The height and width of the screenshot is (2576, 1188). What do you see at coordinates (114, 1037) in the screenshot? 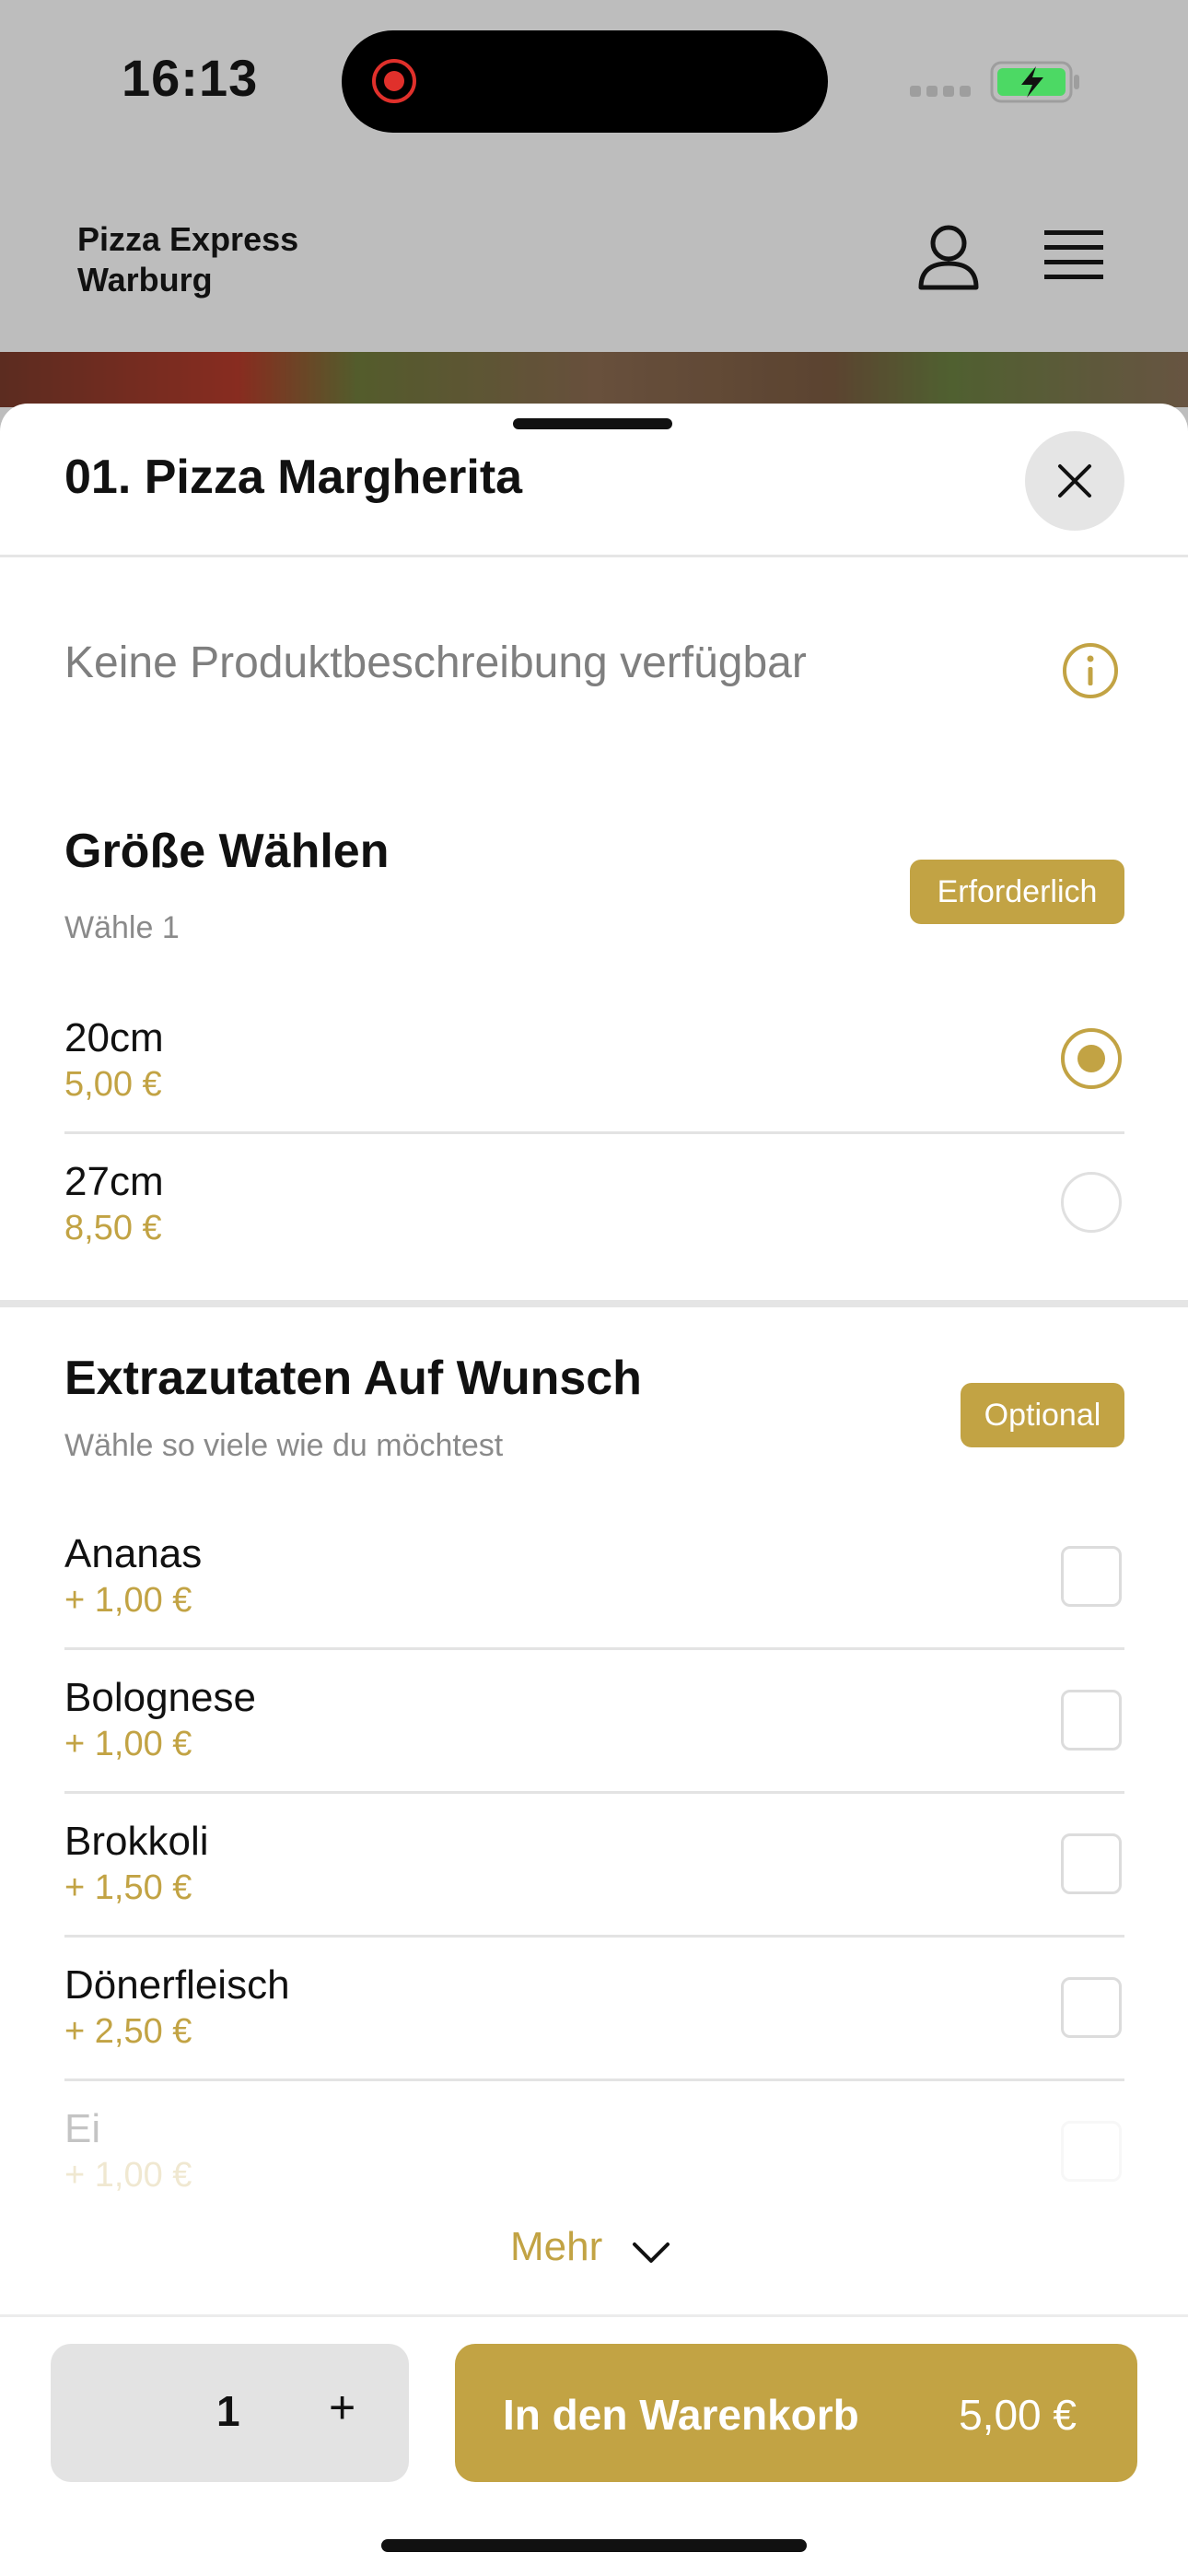
I see `size-option-name: 20cm` at bounding box center [114, 1037].